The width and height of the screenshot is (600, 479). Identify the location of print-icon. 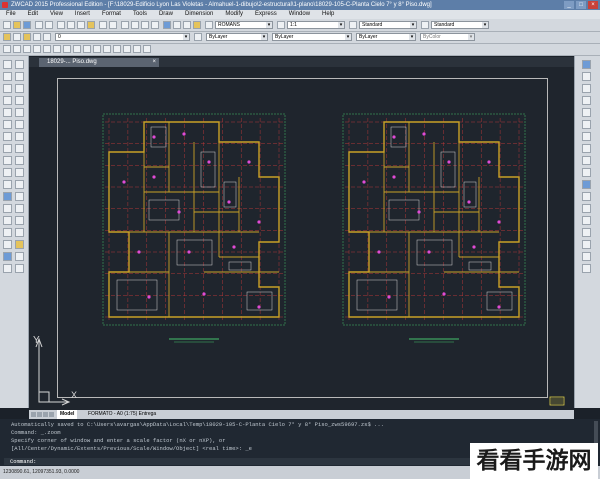
(39, 25).